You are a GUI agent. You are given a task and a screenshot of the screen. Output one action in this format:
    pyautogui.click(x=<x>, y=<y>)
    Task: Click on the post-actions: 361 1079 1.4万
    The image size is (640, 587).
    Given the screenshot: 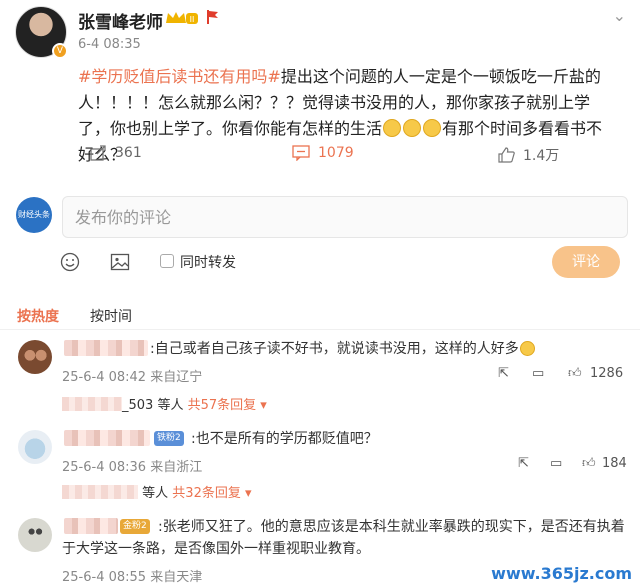 What is the action you would take?
    pyautogui.click(x=320, y=157)
    